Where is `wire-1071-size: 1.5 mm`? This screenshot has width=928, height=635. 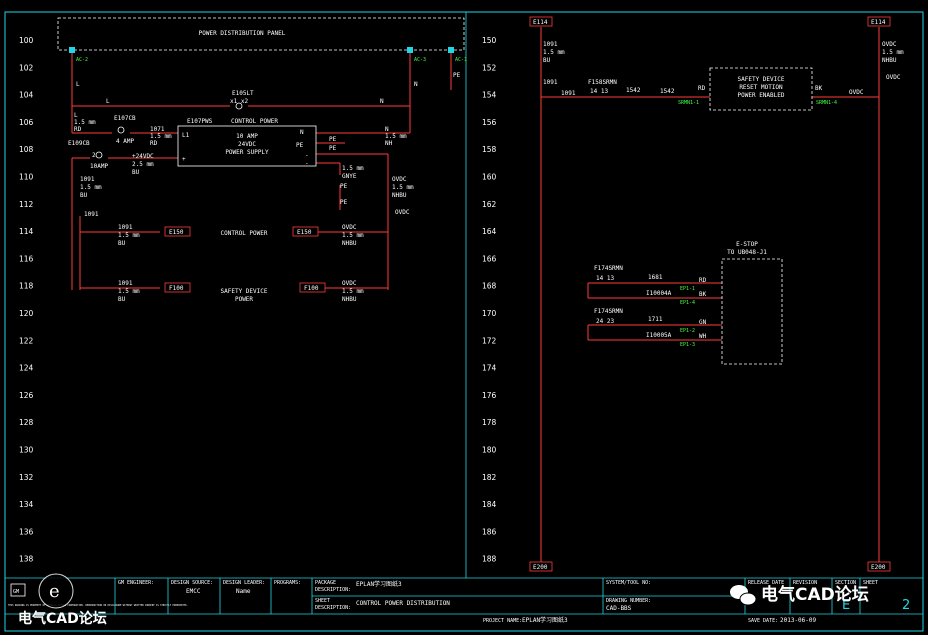
wire-1071-size: 1.5 mm is located at coordinates (161, 136).